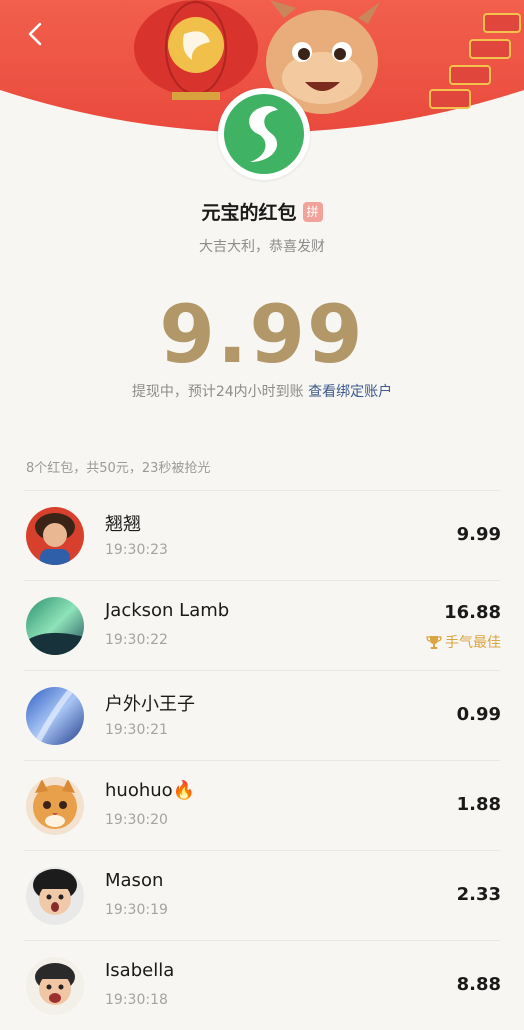  What do you see at coordinates (262, 715) in the screenshot?
I see `list-item: 户外小王子 19:30:21 0.99` at bounding box center [262, 715].